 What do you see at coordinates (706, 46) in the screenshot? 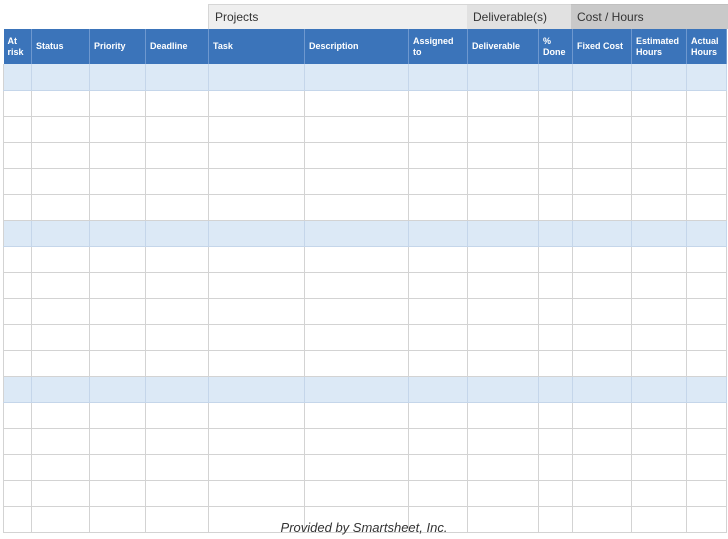
I see `col-header-actual-hours: Actual Hours` at bounding box center [706, 46].